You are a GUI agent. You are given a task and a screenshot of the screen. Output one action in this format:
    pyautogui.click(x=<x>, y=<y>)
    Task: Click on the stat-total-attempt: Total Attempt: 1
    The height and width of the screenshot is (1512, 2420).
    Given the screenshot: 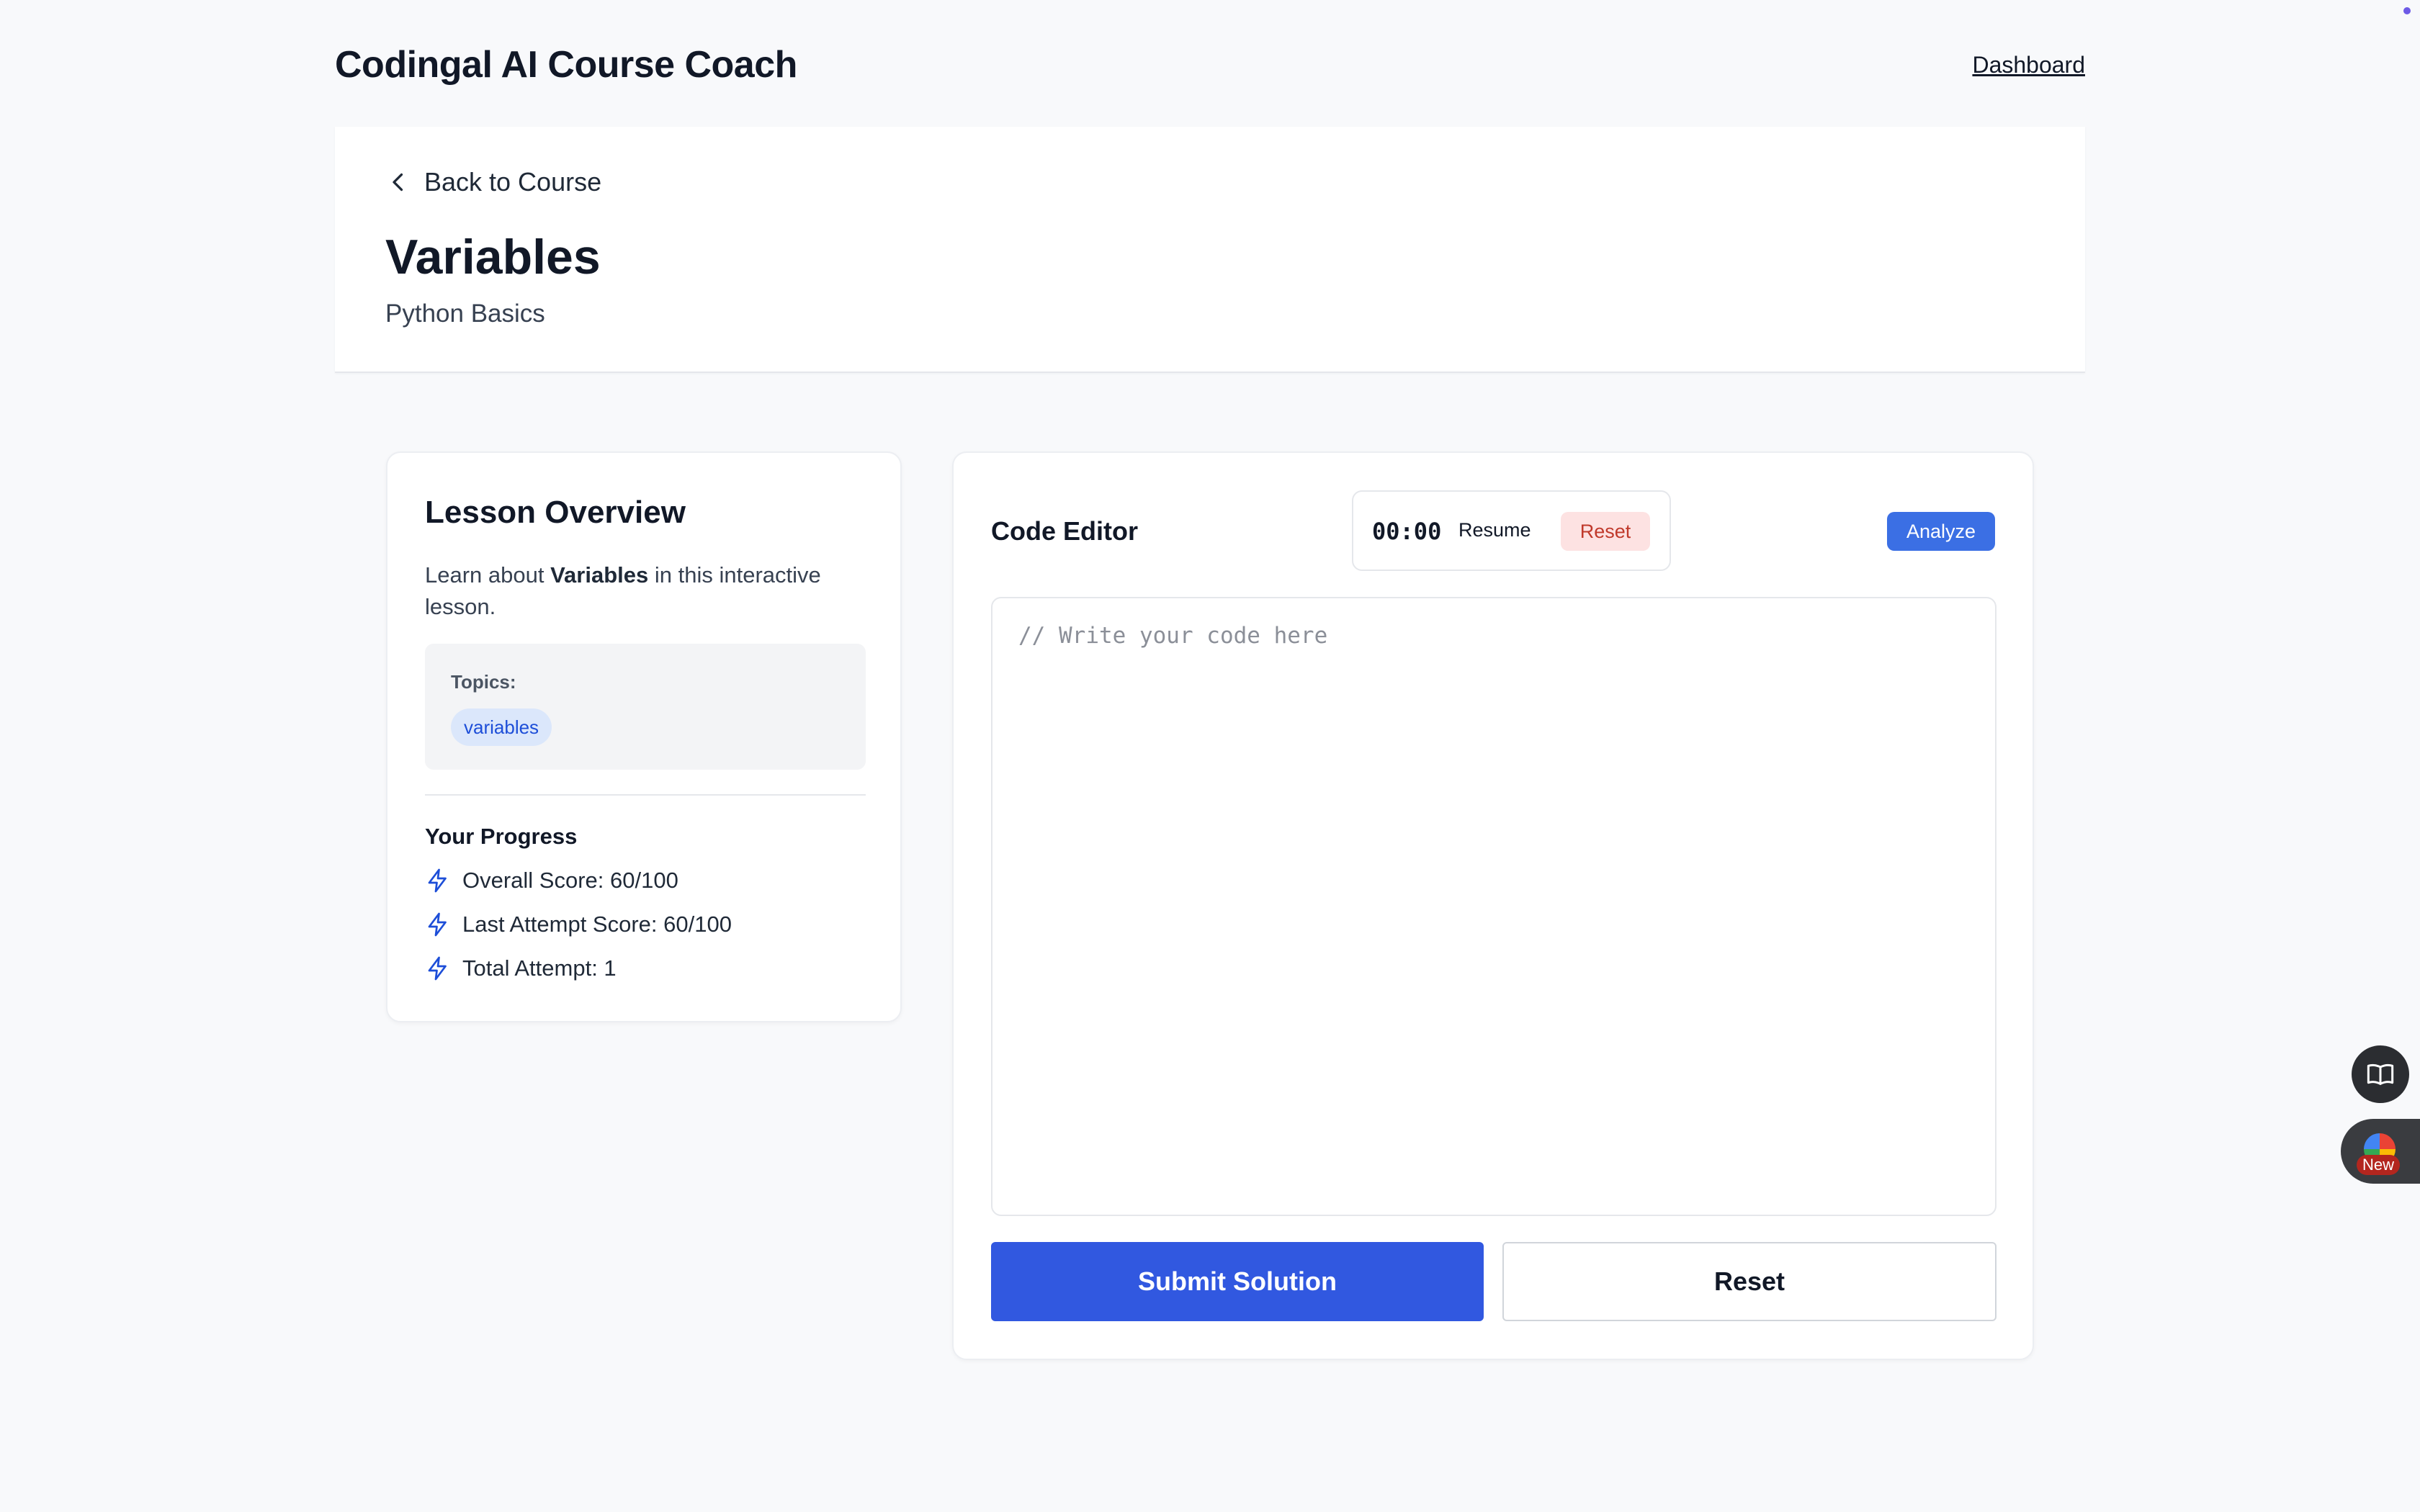 What is the action you would take?
    pyautogui.click(x=521, y=968)
    